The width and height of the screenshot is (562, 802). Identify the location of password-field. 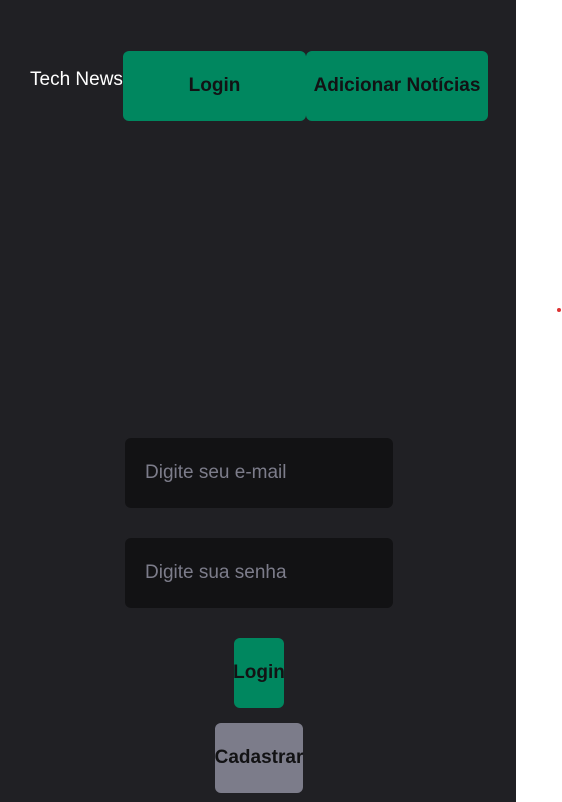
(259, 573).